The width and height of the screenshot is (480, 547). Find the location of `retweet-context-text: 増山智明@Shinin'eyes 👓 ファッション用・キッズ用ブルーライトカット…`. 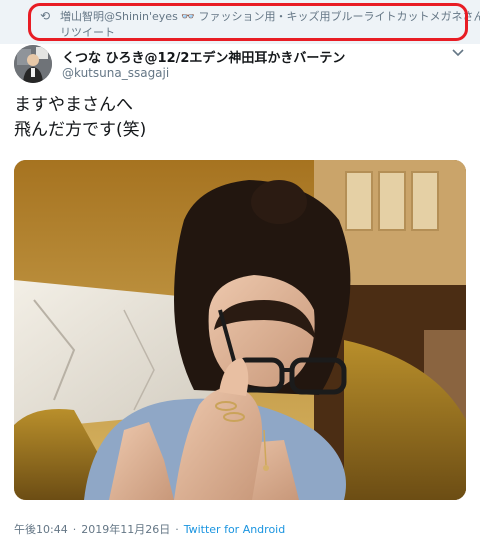

retweet-context-text: 増山智明@Shinin'eyes 👓 ファッション用・キッズ用ブルーライトカット… is located at coordinates (270, 16).